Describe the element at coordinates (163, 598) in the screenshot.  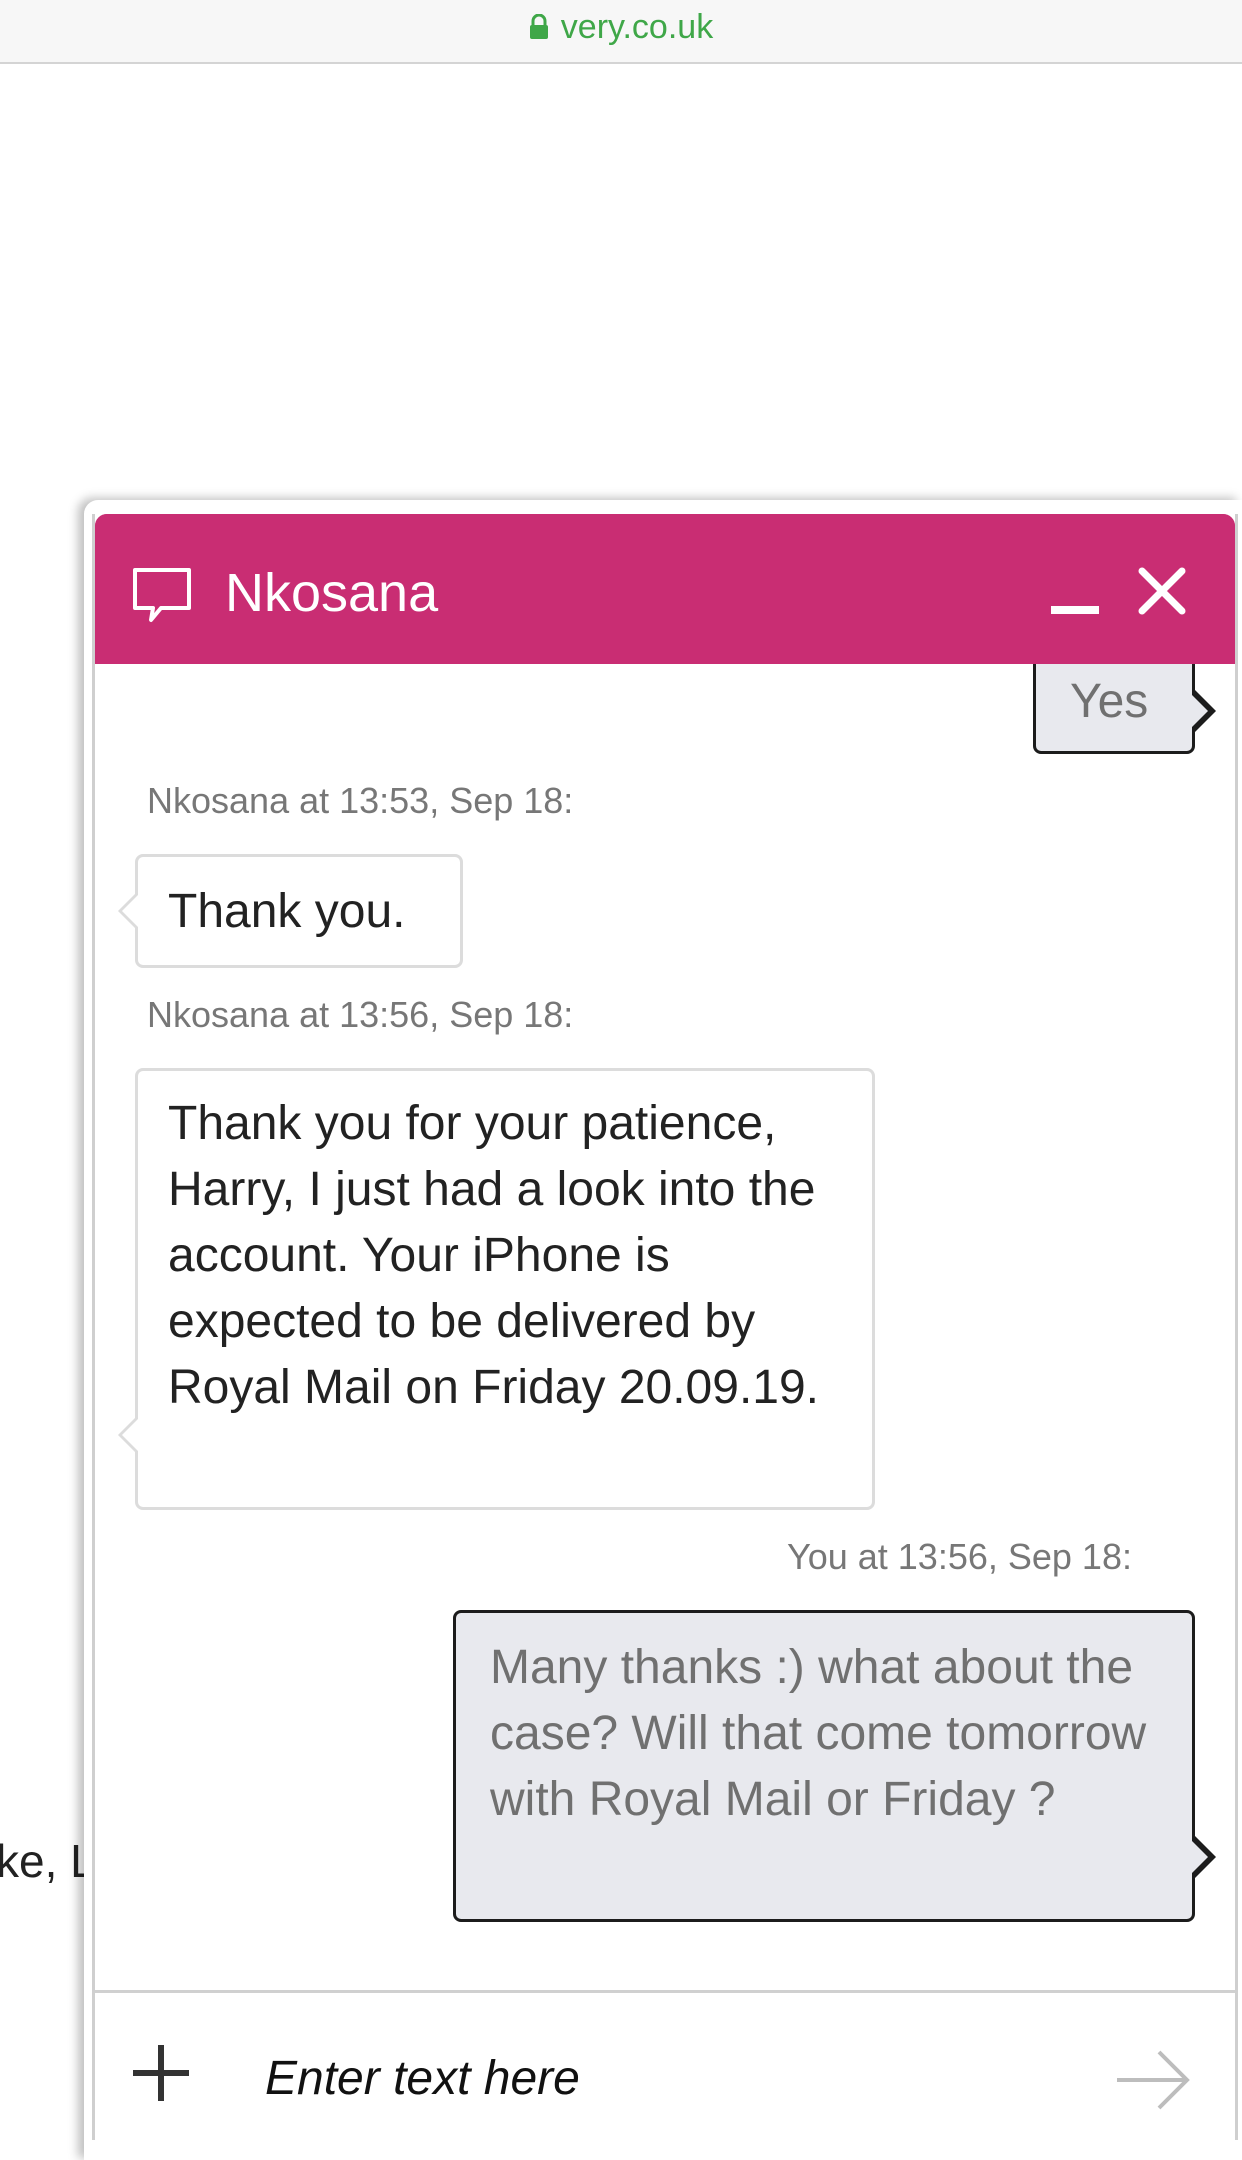
I see `chat-bubble-icon` at that location.